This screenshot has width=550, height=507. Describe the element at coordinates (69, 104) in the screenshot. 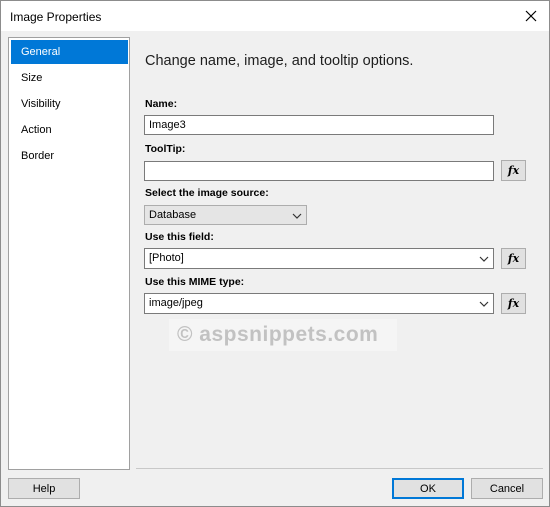

I see `sidebar-item-visibility: Visibility` at that location.